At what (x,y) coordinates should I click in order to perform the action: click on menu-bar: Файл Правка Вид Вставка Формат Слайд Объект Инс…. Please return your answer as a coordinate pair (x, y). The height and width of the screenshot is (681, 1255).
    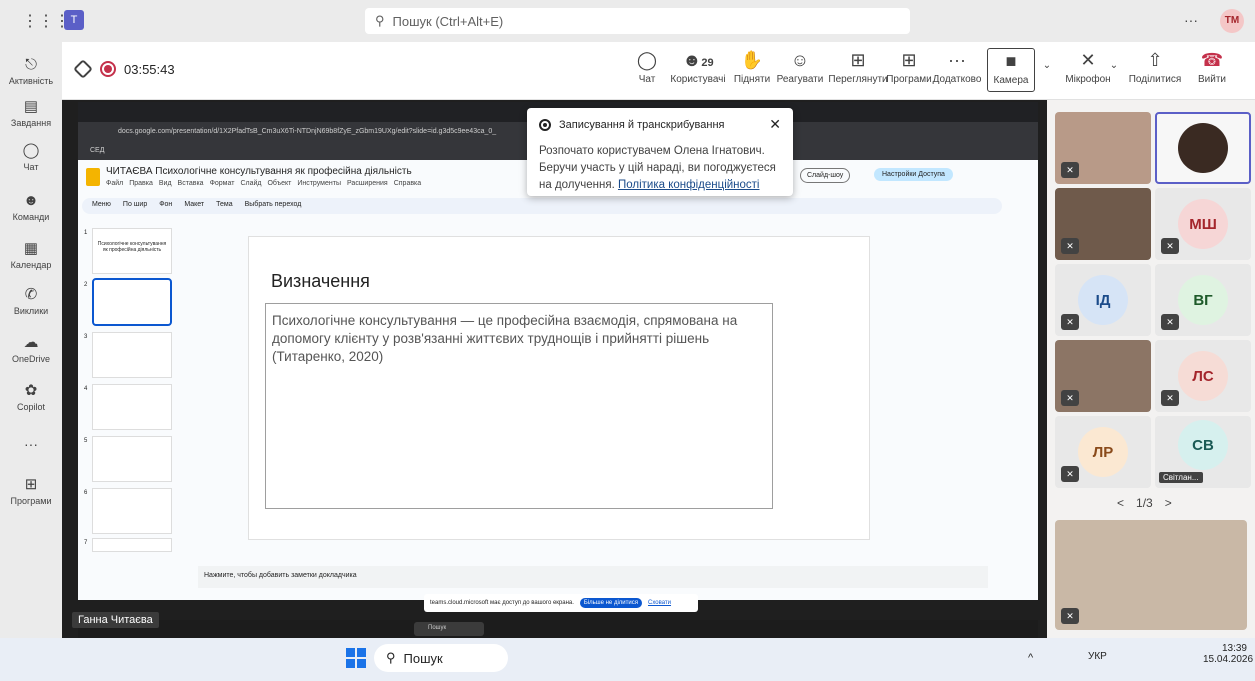
    Looking at the image, I should click on (264, 183).